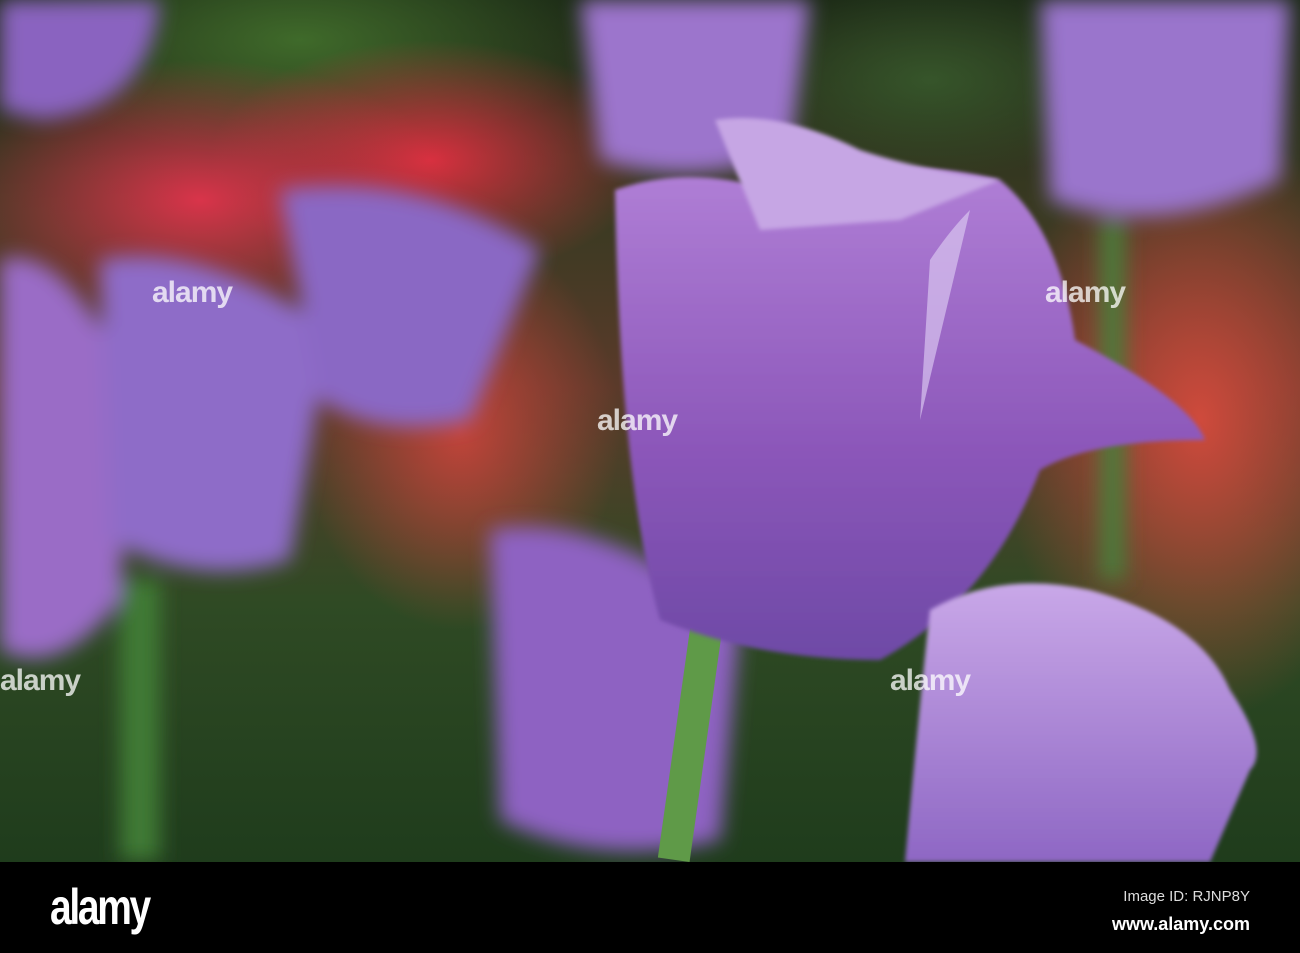 The image size is (1300, 953). What do you see at coordinates (1181, 924) in the screenshot?
I see `website-link: www.alamy.com` at bounding box center [1181, 924].